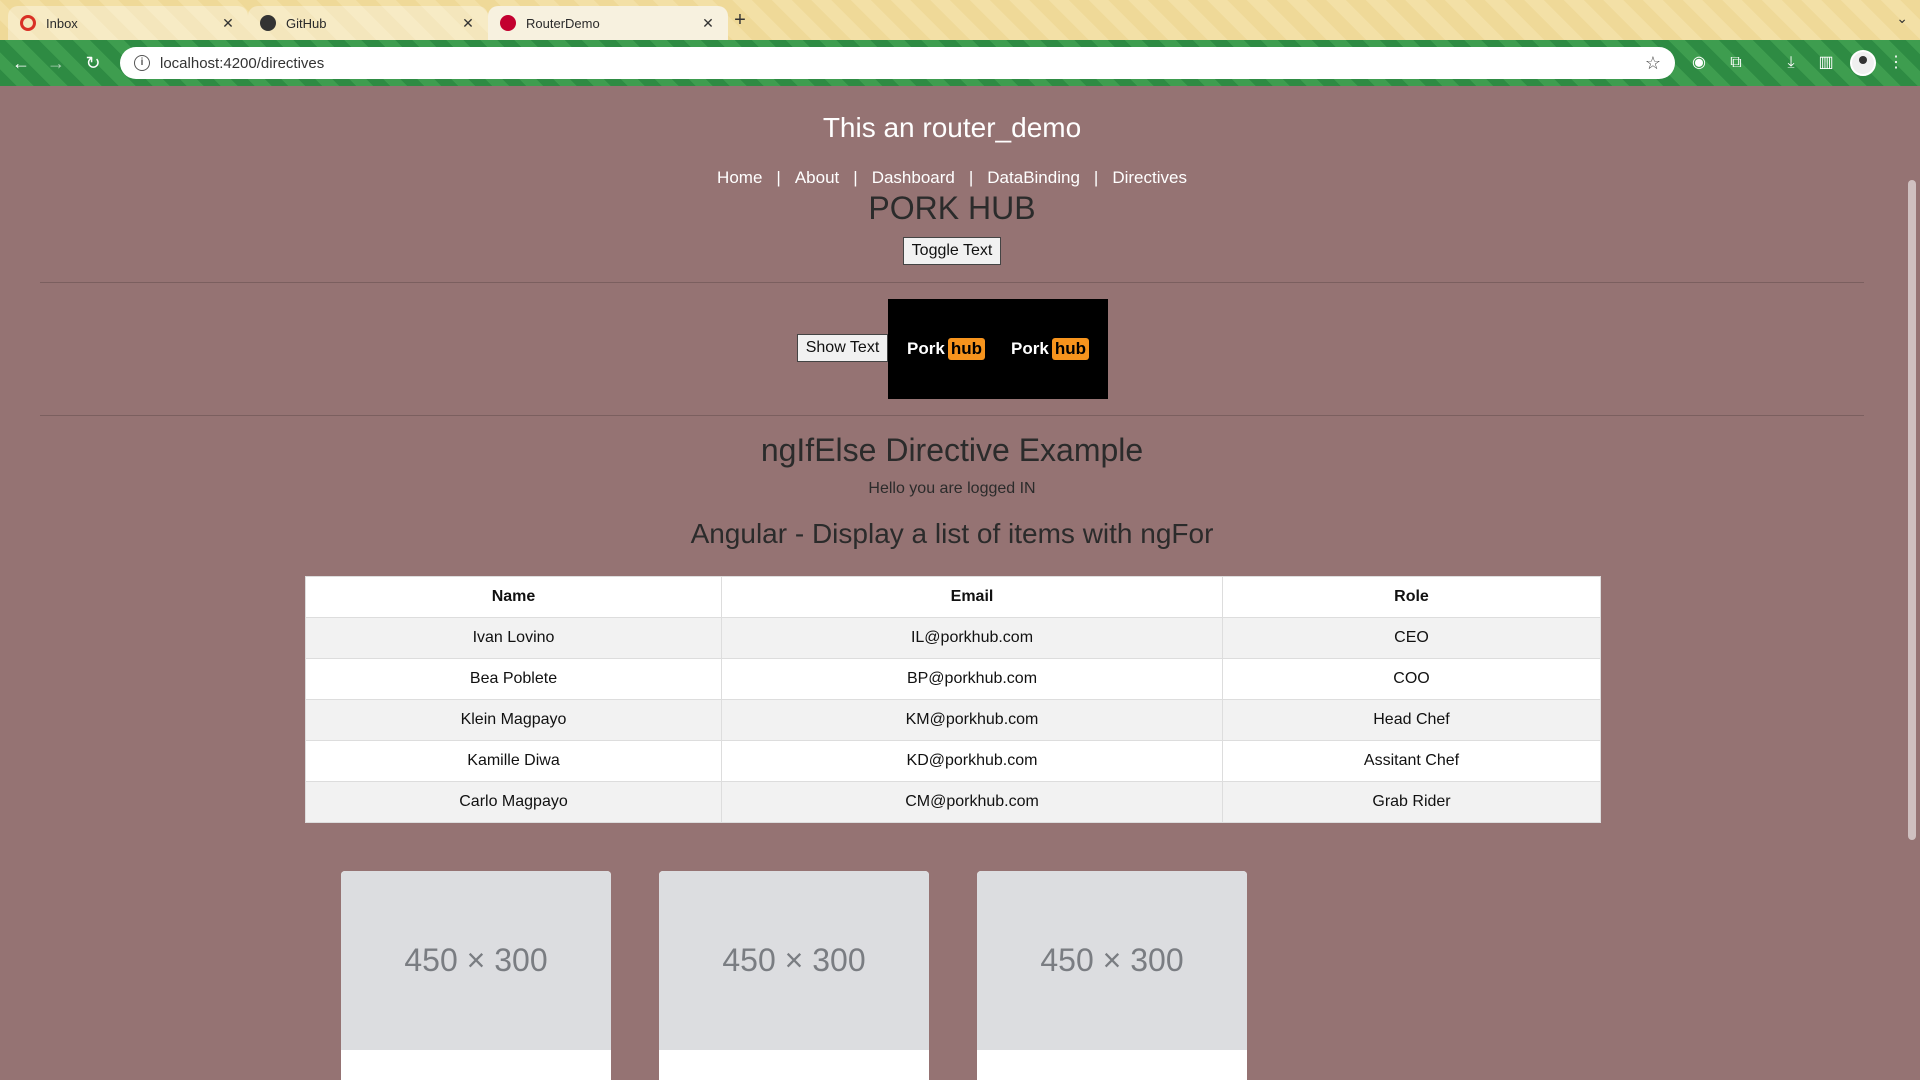 The width and height of the screenshot is (1920, 1080). I want to click on gmail-icon, so click(28, 23).